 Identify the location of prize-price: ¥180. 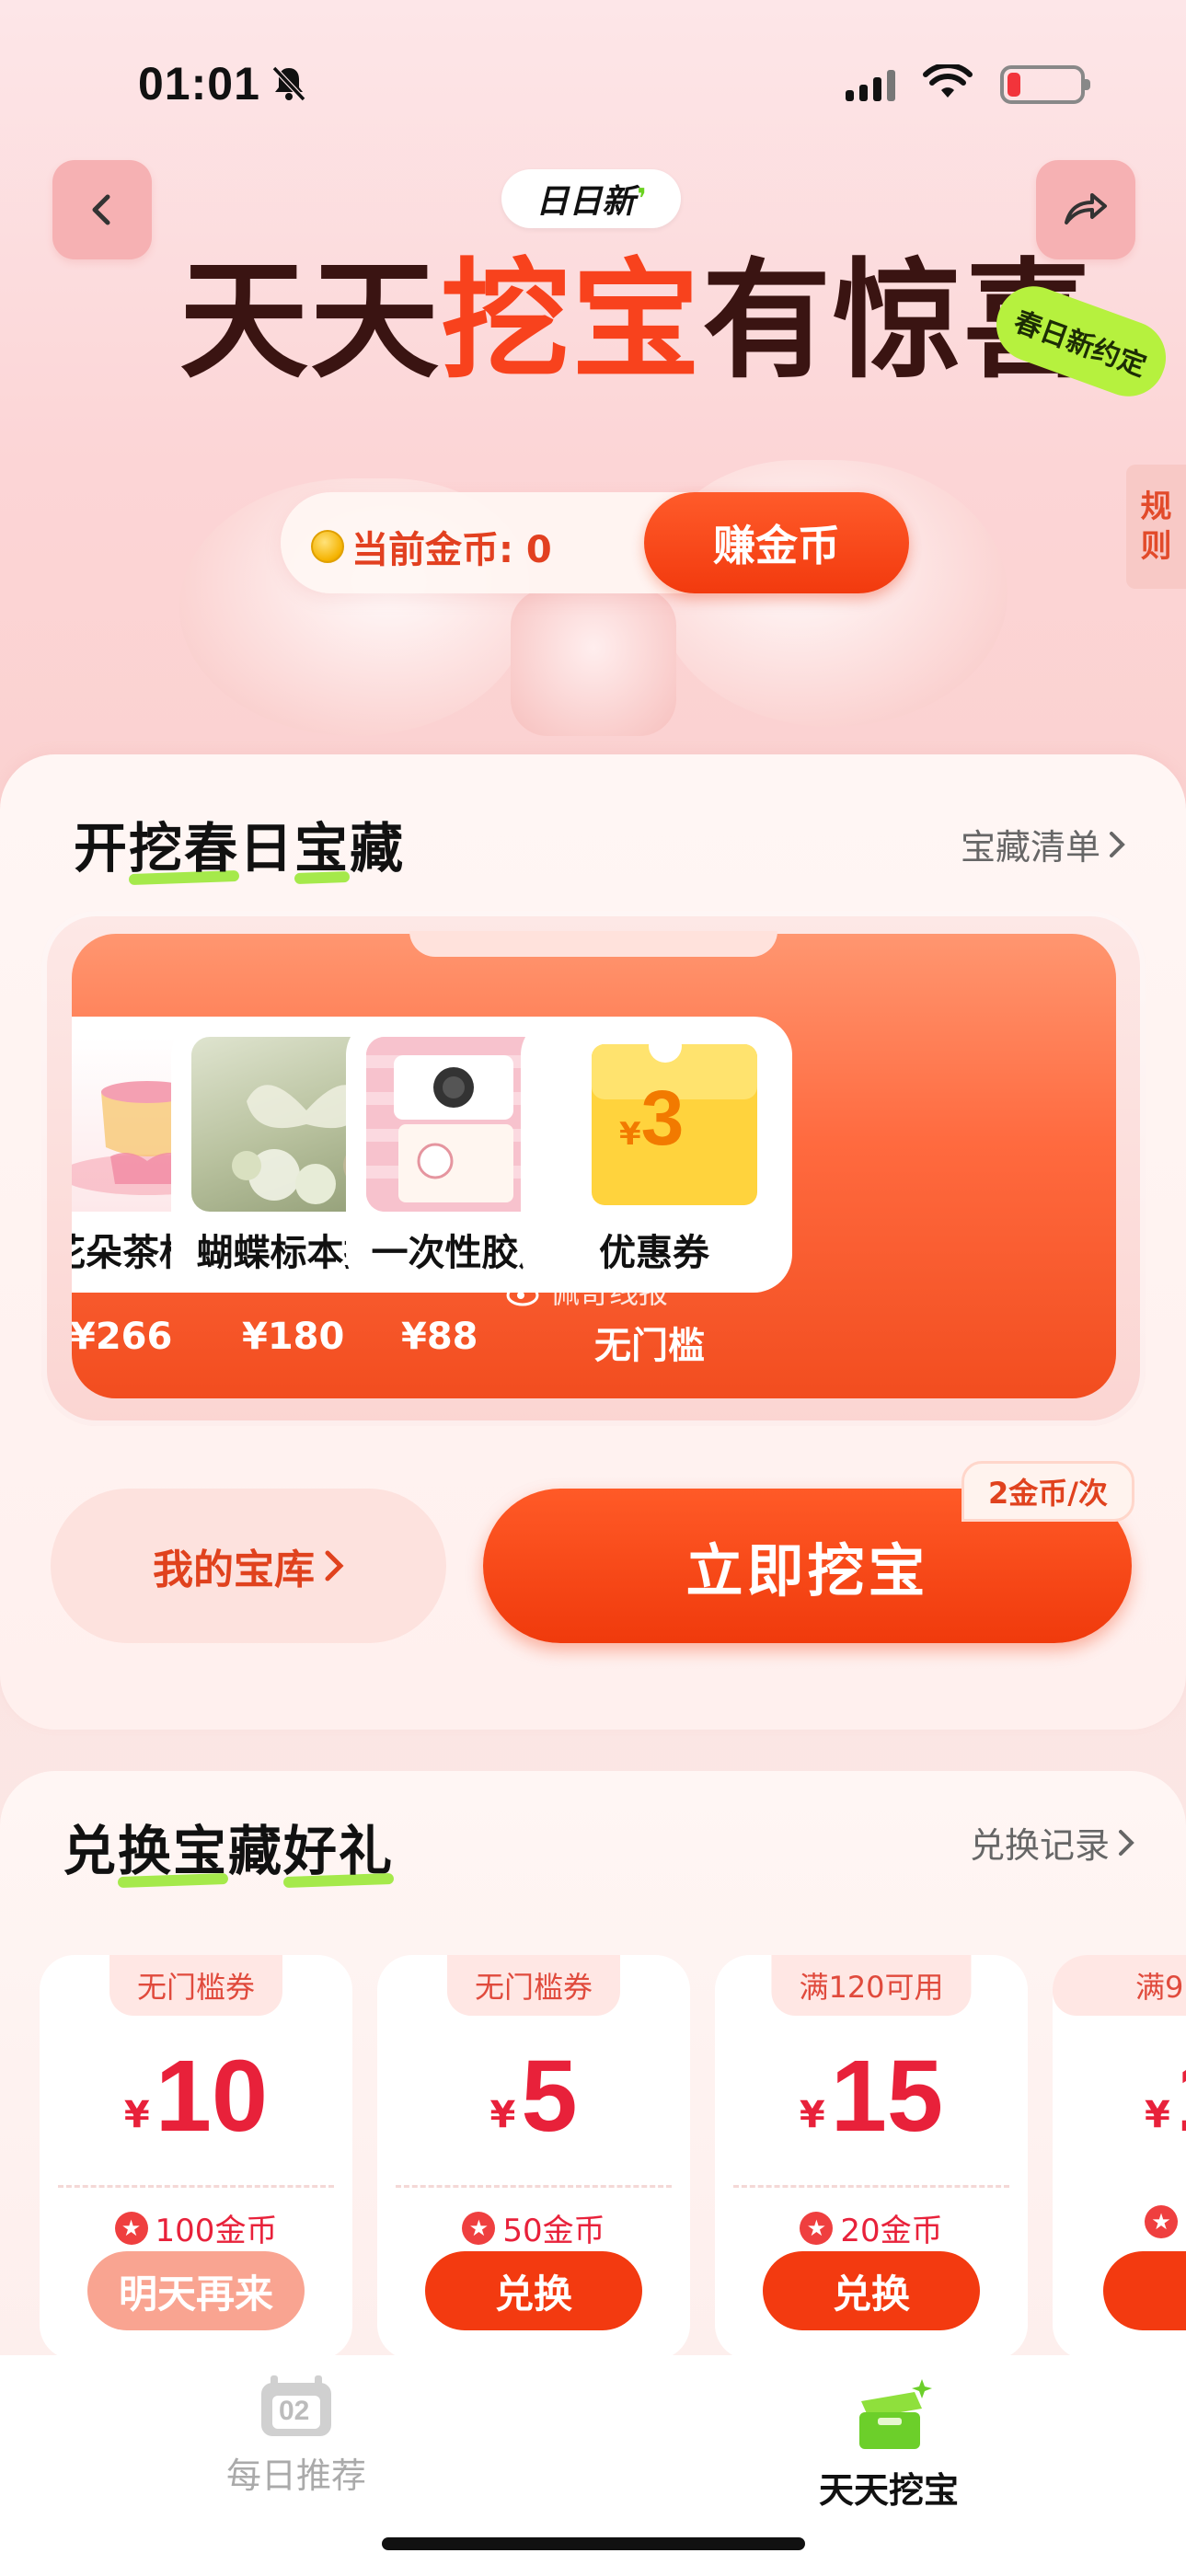
(293, 1337).